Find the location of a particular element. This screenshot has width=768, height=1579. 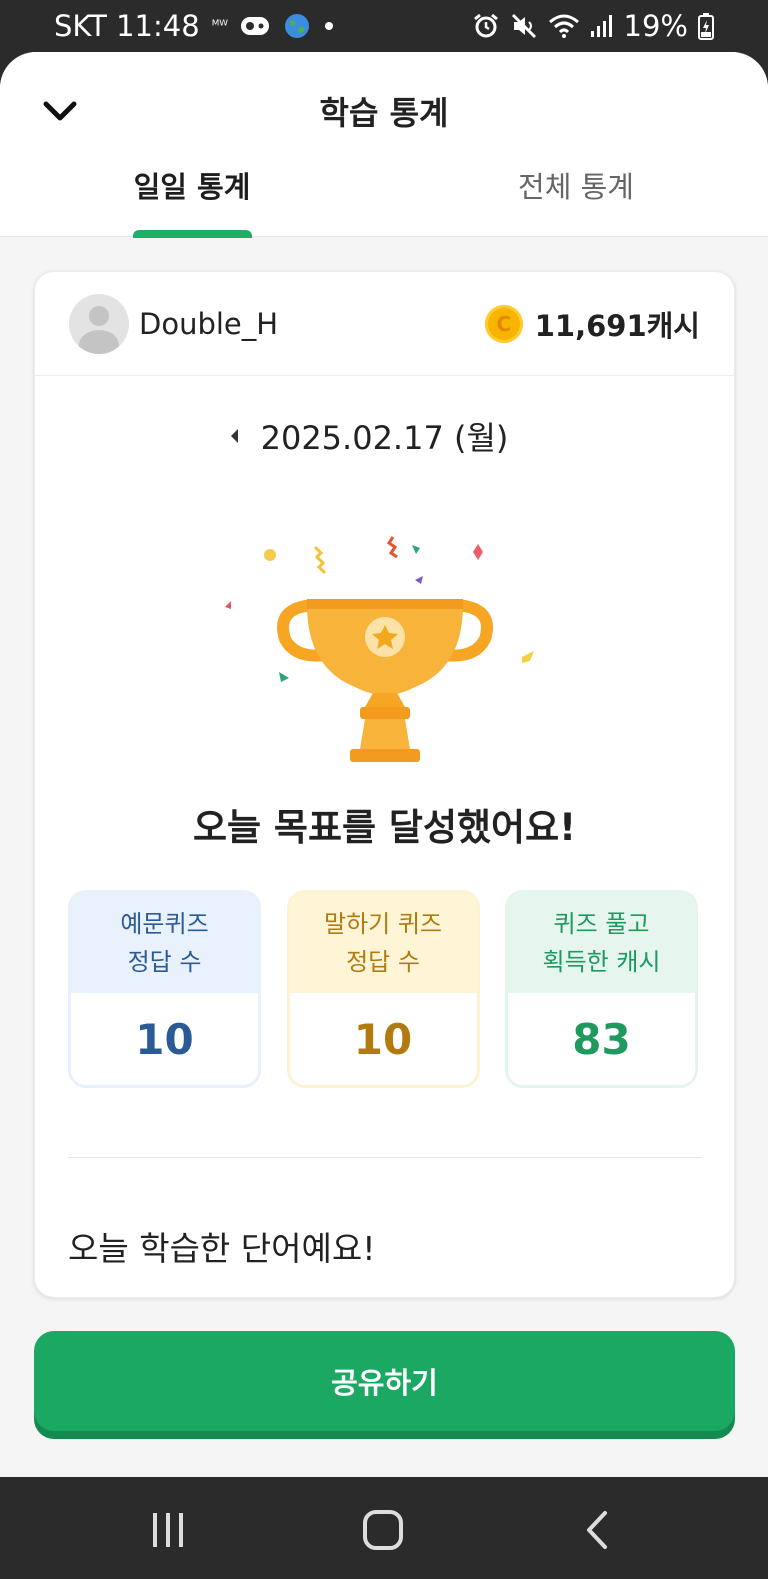

coin-symbol: C is located at coordinates (504, 323).